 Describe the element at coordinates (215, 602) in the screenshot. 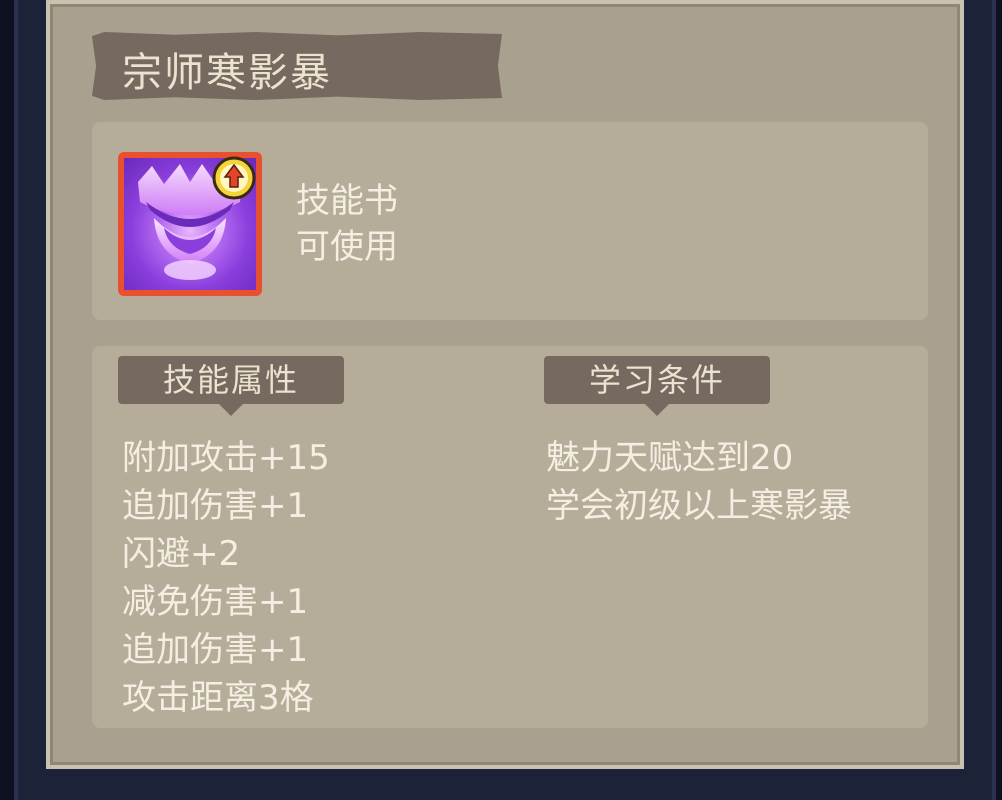

I see `attribute-item: 减免伤害+1` at that location.